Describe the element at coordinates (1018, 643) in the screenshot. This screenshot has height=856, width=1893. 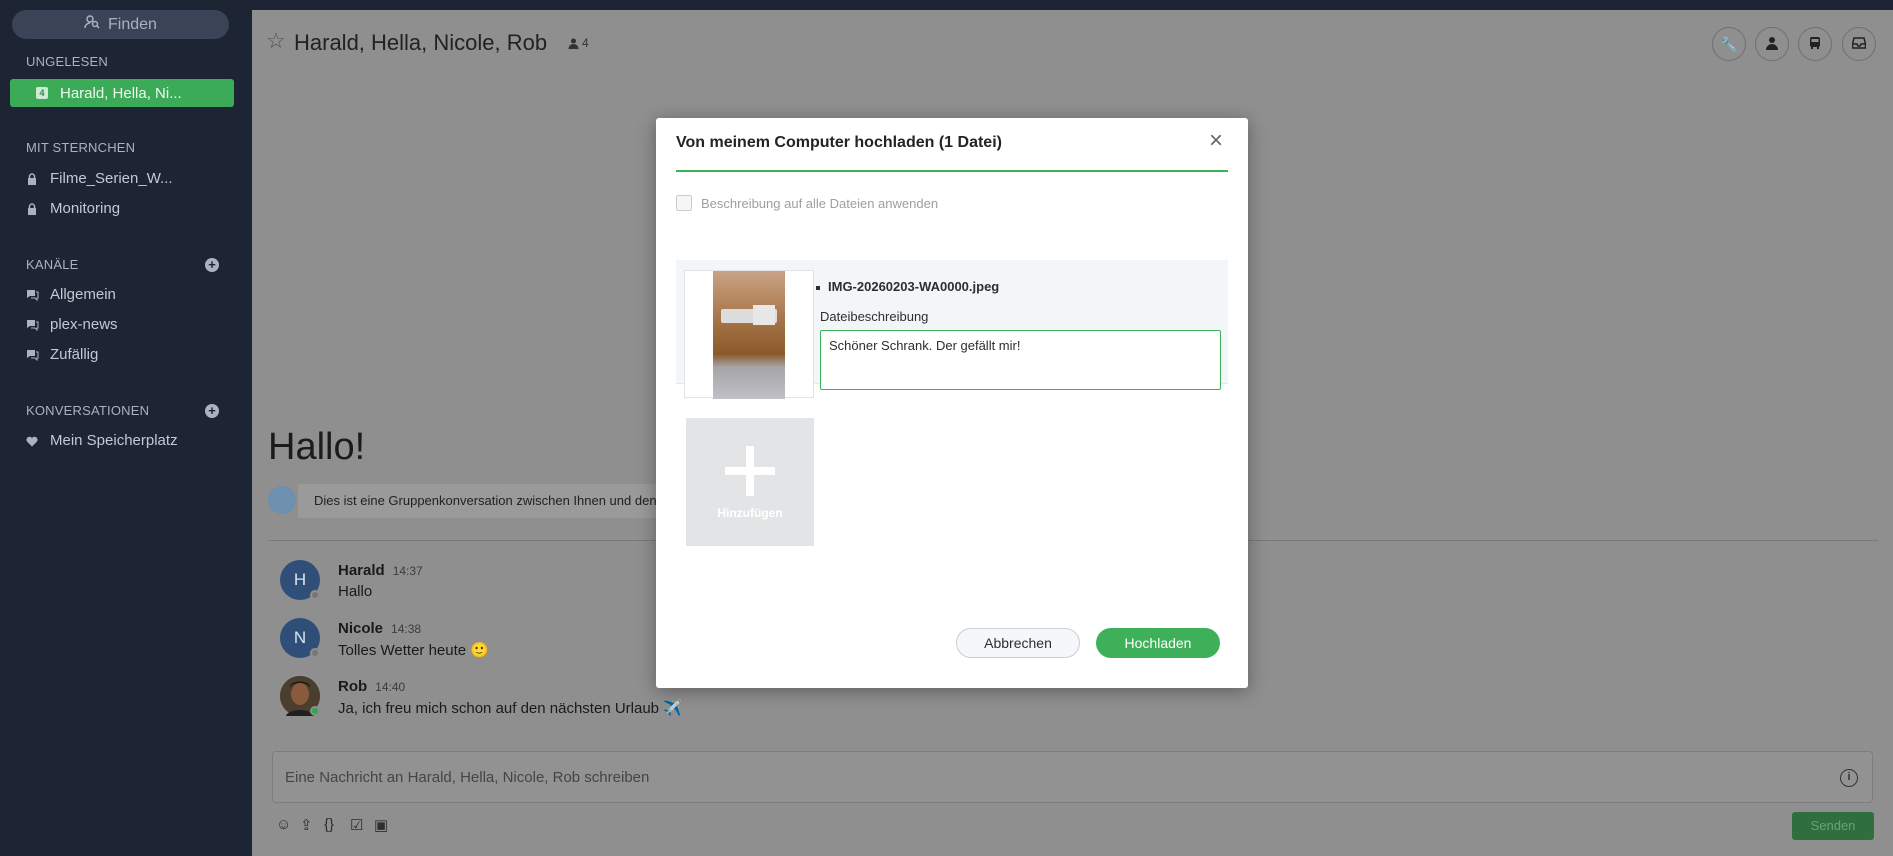
I see `cancel-button: Abbrechen` at that location.